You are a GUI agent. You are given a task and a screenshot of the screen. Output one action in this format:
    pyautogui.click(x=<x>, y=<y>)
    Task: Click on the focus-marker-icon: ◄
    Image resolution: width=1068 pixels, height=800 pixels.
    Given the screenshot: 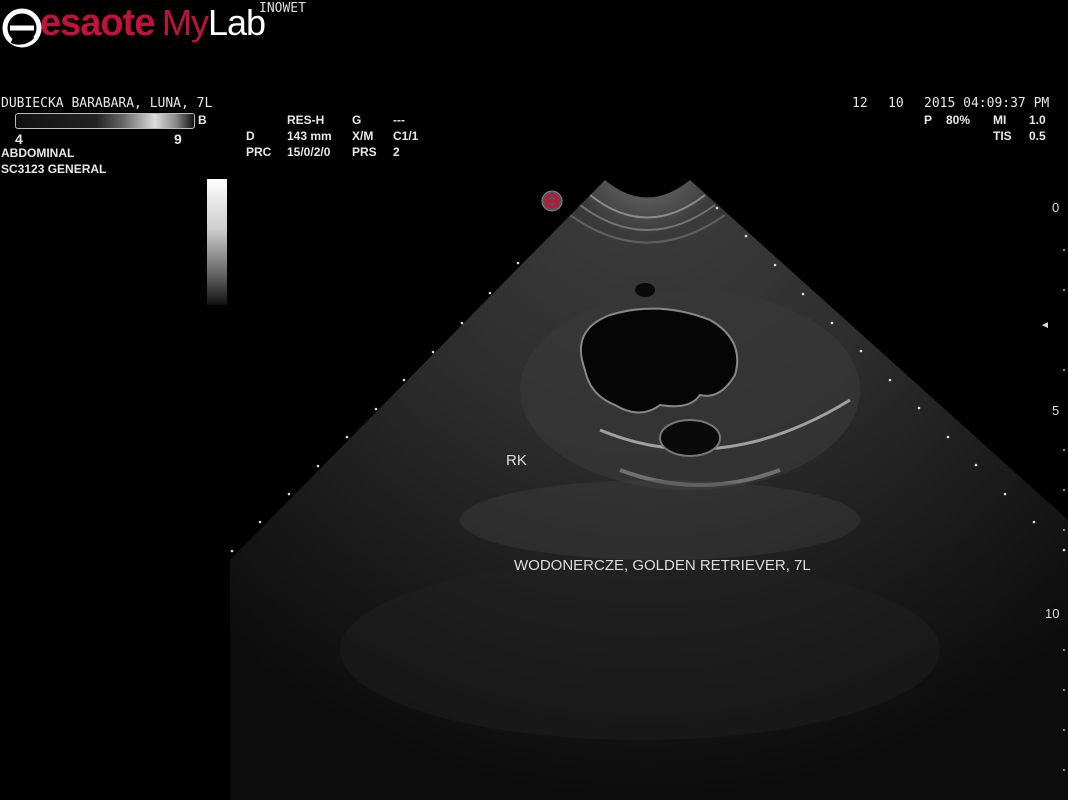 What is the action you would take?
    pyautogui.click(x=1045, y=325)
    